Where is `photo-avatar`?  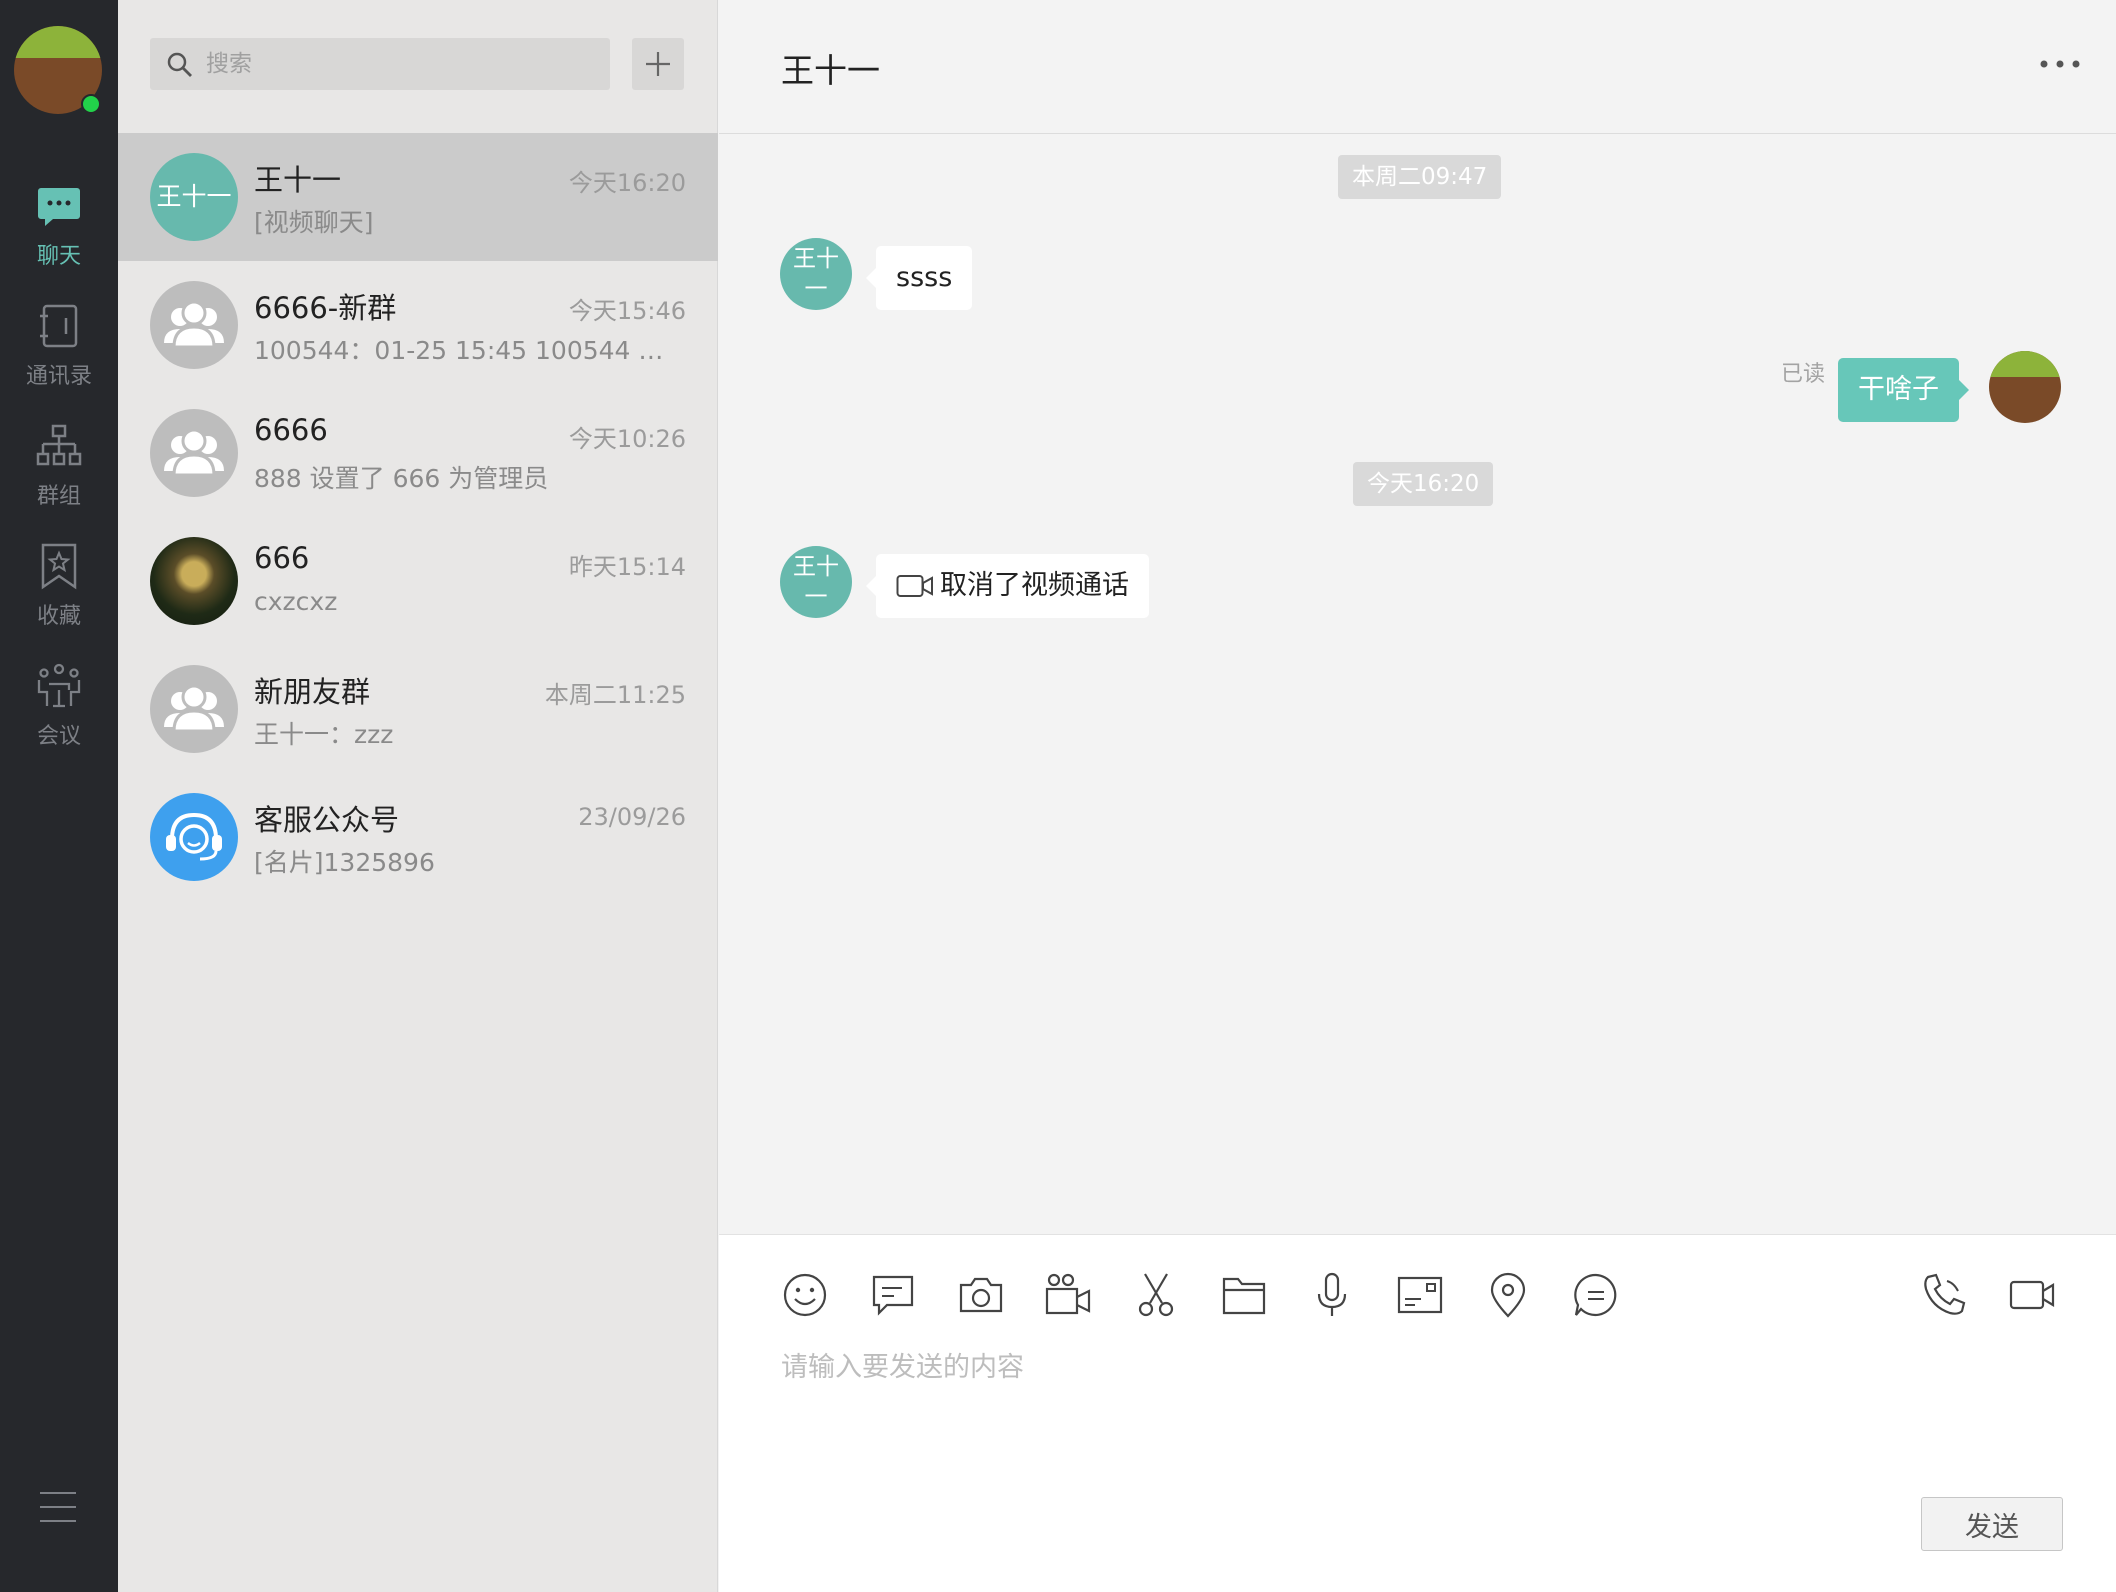 photo-avatar is located at coordinates (194, 581).